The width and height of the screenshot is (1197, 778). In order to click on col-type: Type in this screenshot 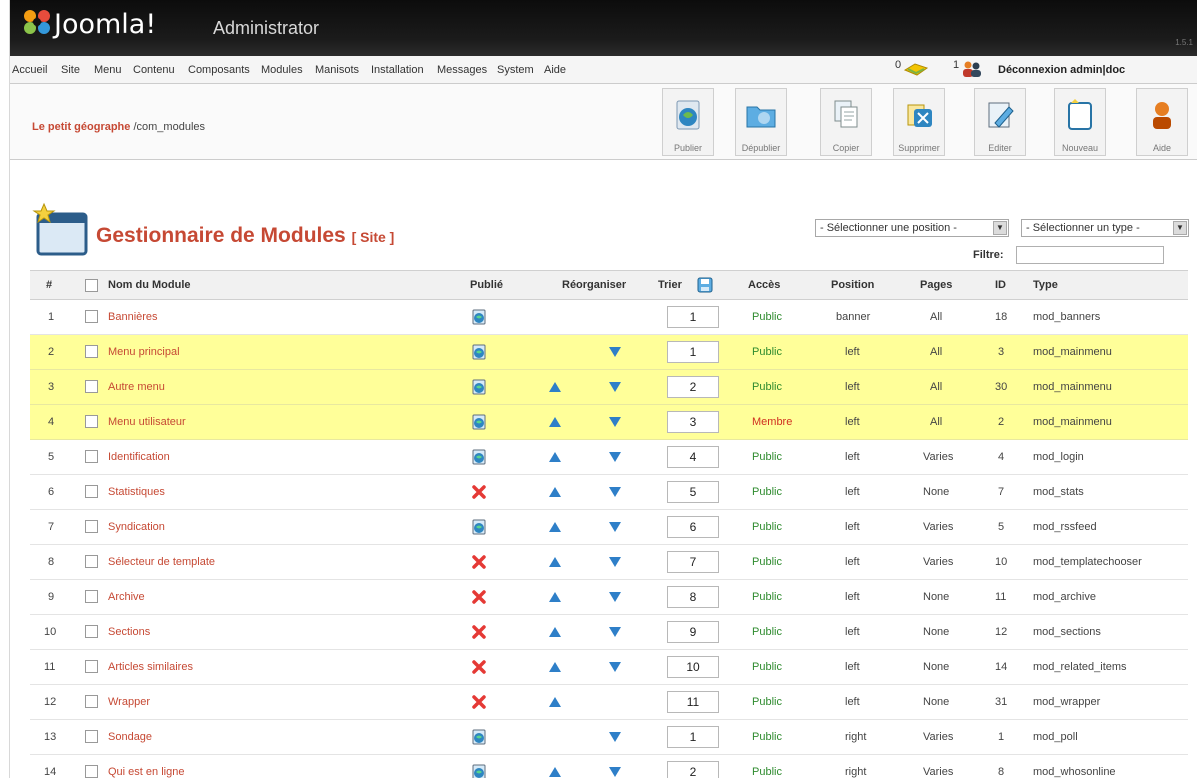, I will do `click(1045, 285)`.